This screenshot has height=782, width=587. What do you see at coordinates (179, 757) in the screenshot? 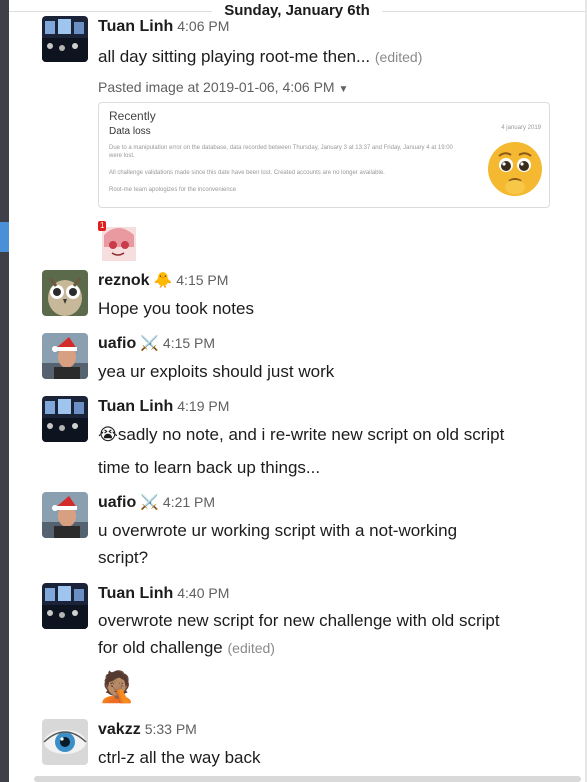
I see `message-text: ctrl-z all the way back` at bounding box center [179, 757].